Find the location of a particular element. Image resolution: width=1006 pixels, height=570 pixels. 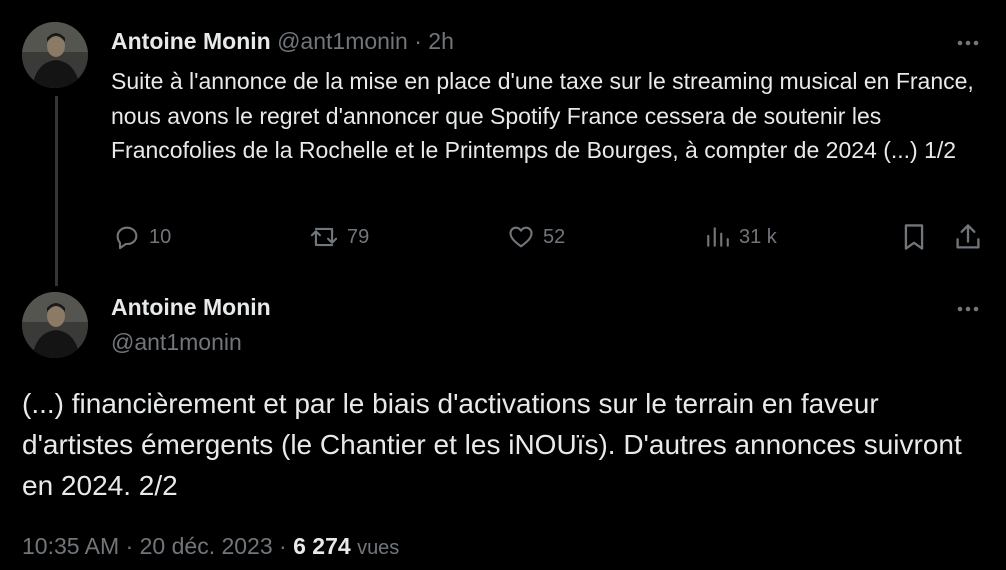

bookmark-button is located at coordinates (915, 237).